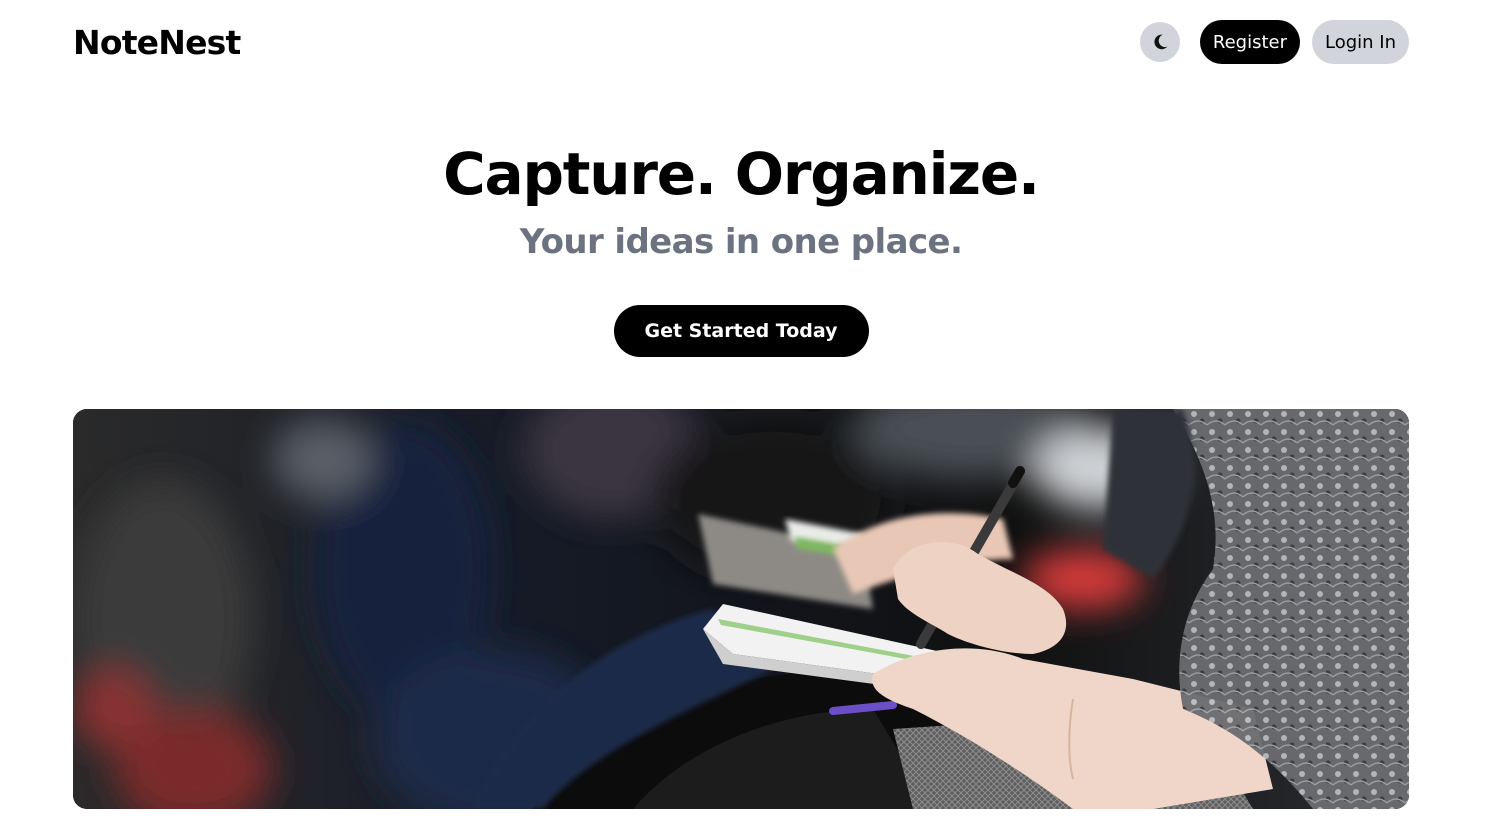 The height and width of the screenshot is (832, 1499). I want to click on theme-toggle-button, so click(1159, 42).